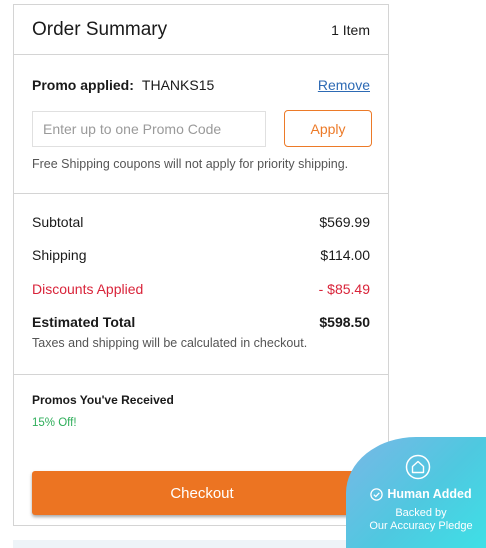  What do you see at coordinates (344, 85) in the screenshot?
I see `remove-promo-link: Remove` at bounding box center [344, 85].